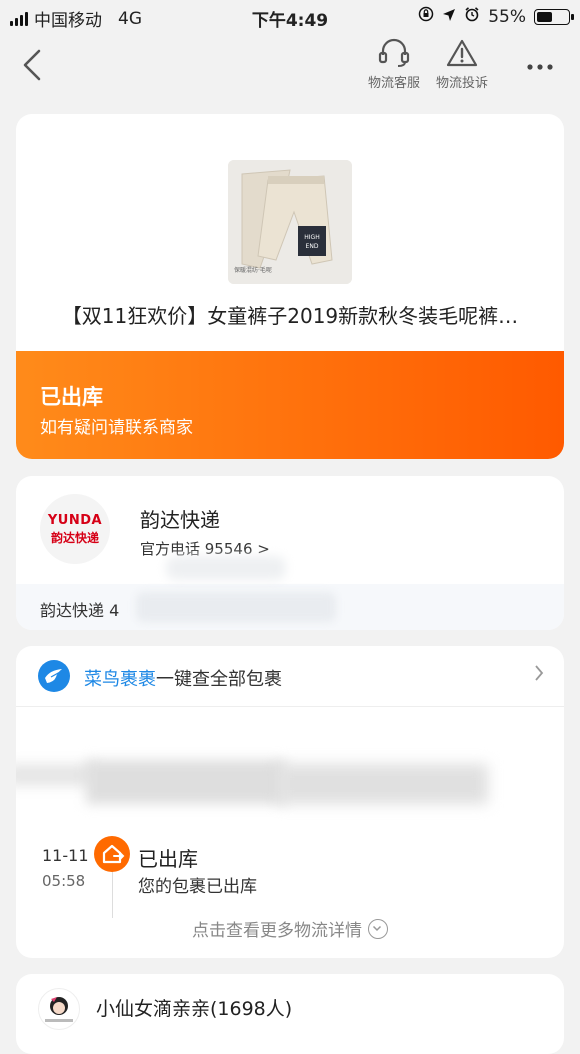 The width and height of the screenshot is (580, 1054). What do you see at coordinates (394, 52) in the screenshot?
I see `headset-icon` at bounding box center [394, 52].